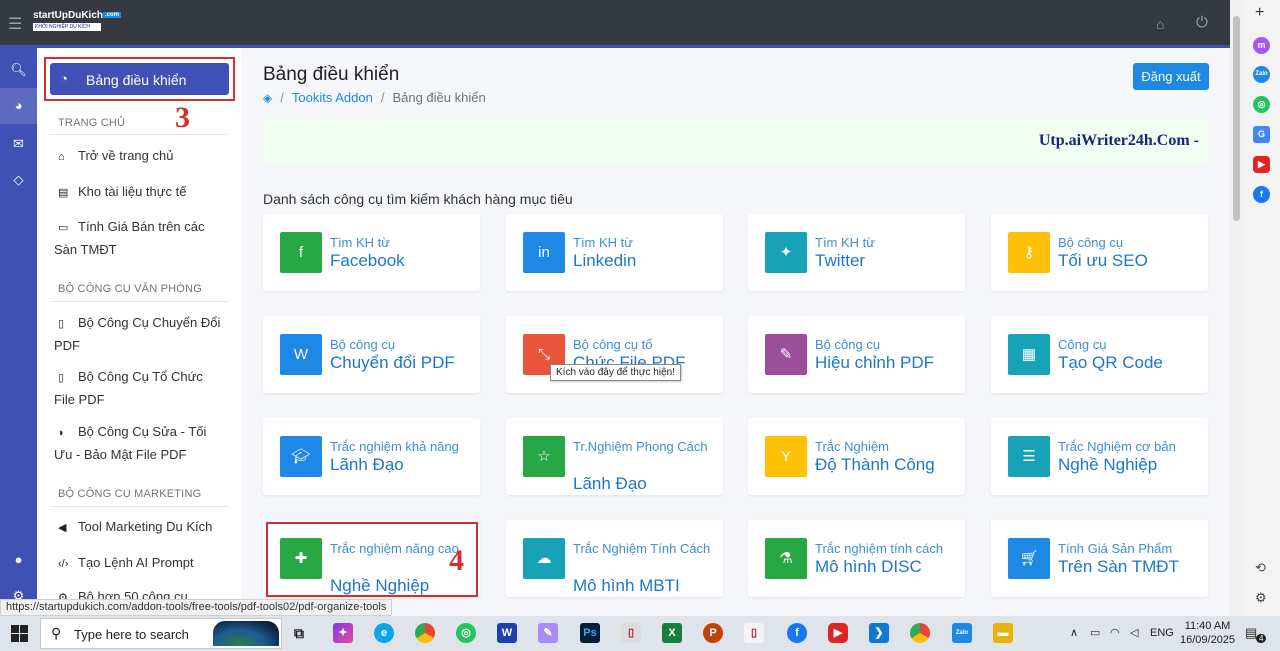 This screenshot has height=651, width=1280. I want to click on excel-icon: X, so click(672, 633).